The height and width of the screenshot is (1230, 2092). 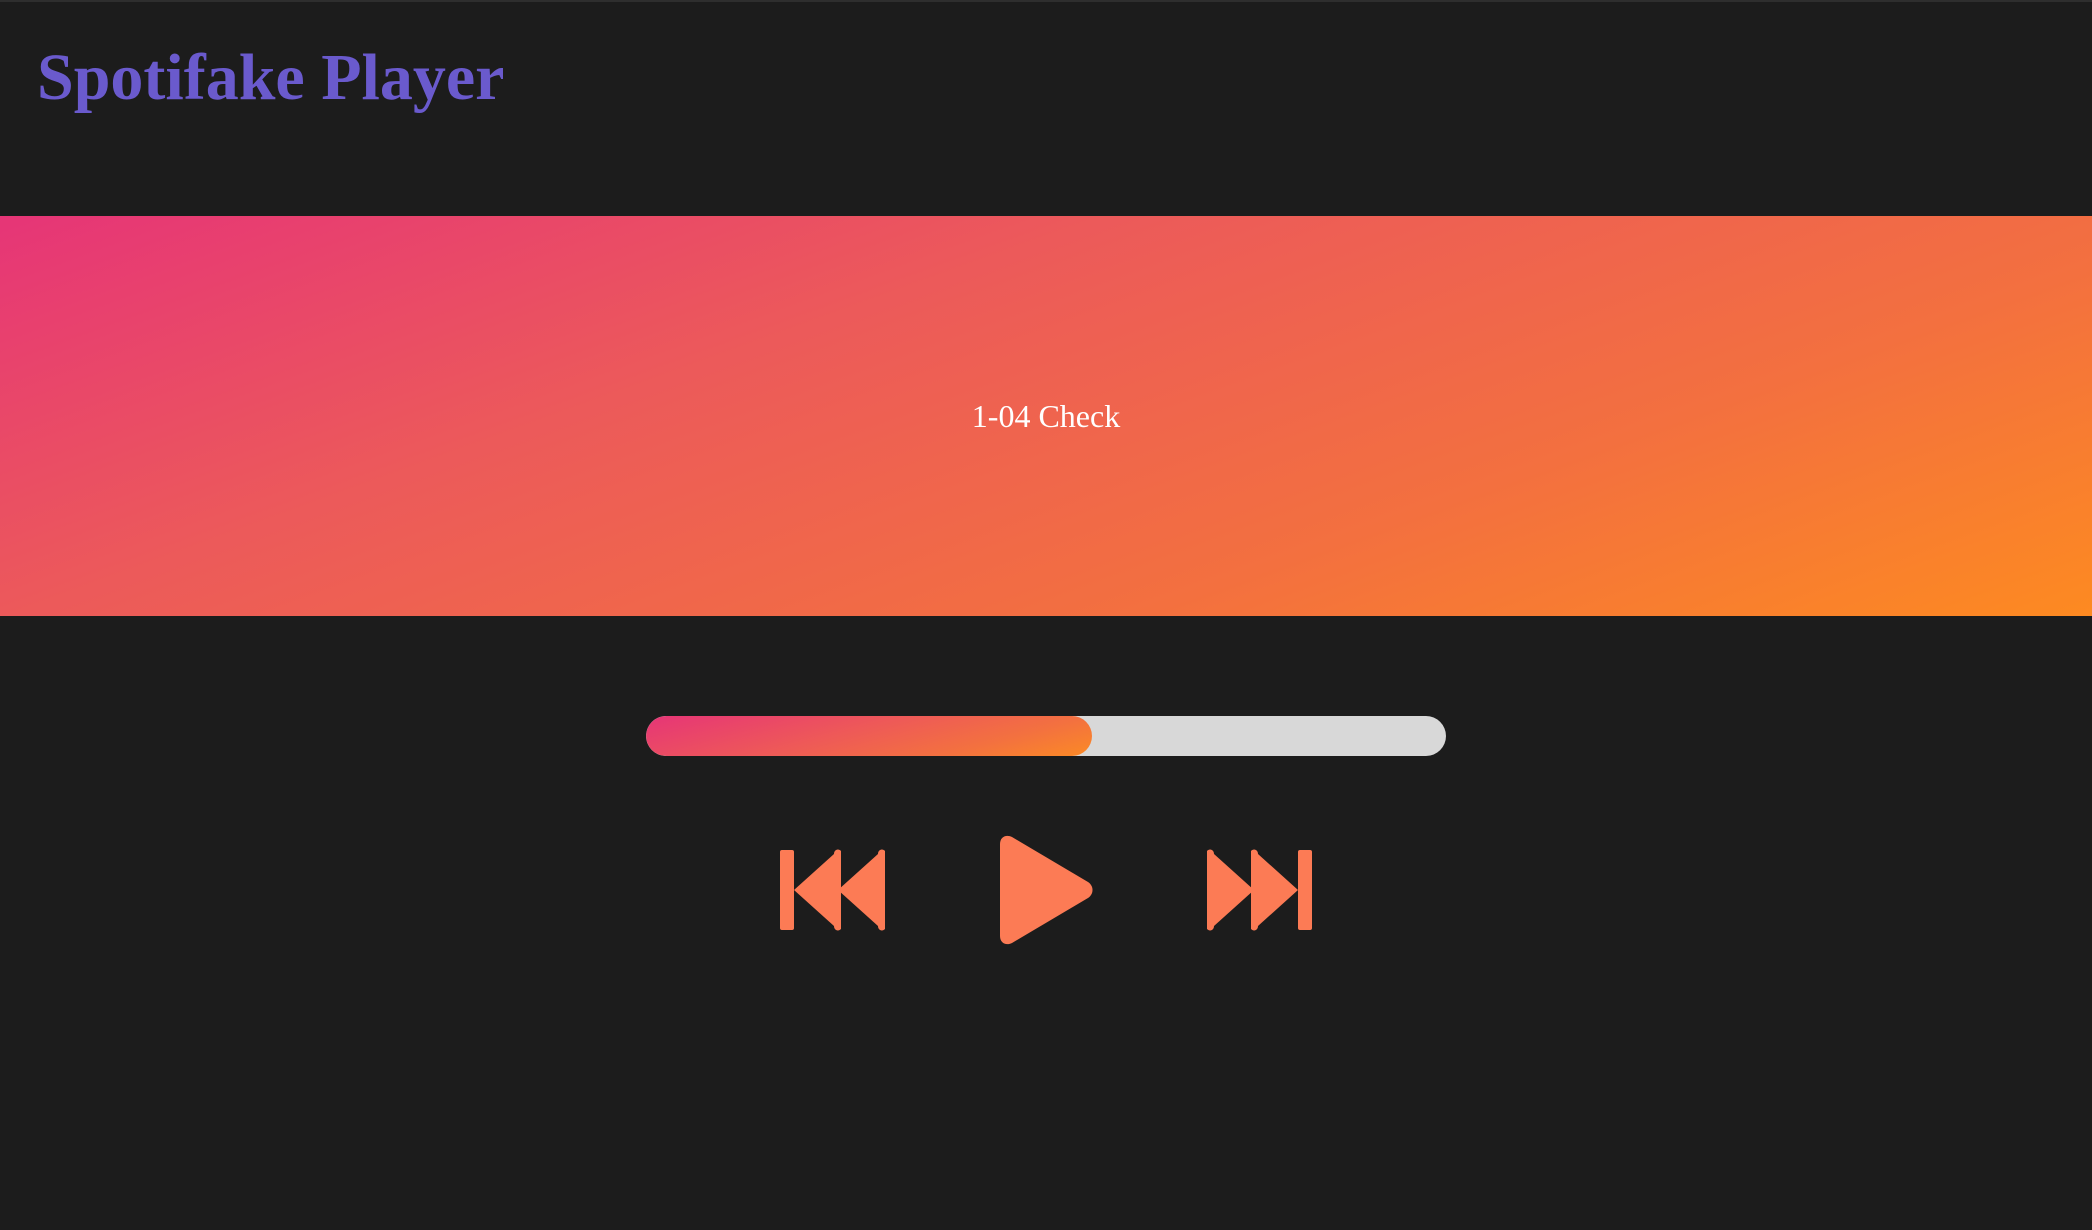 I want to click on play-button, so click(x=1046, y=890).